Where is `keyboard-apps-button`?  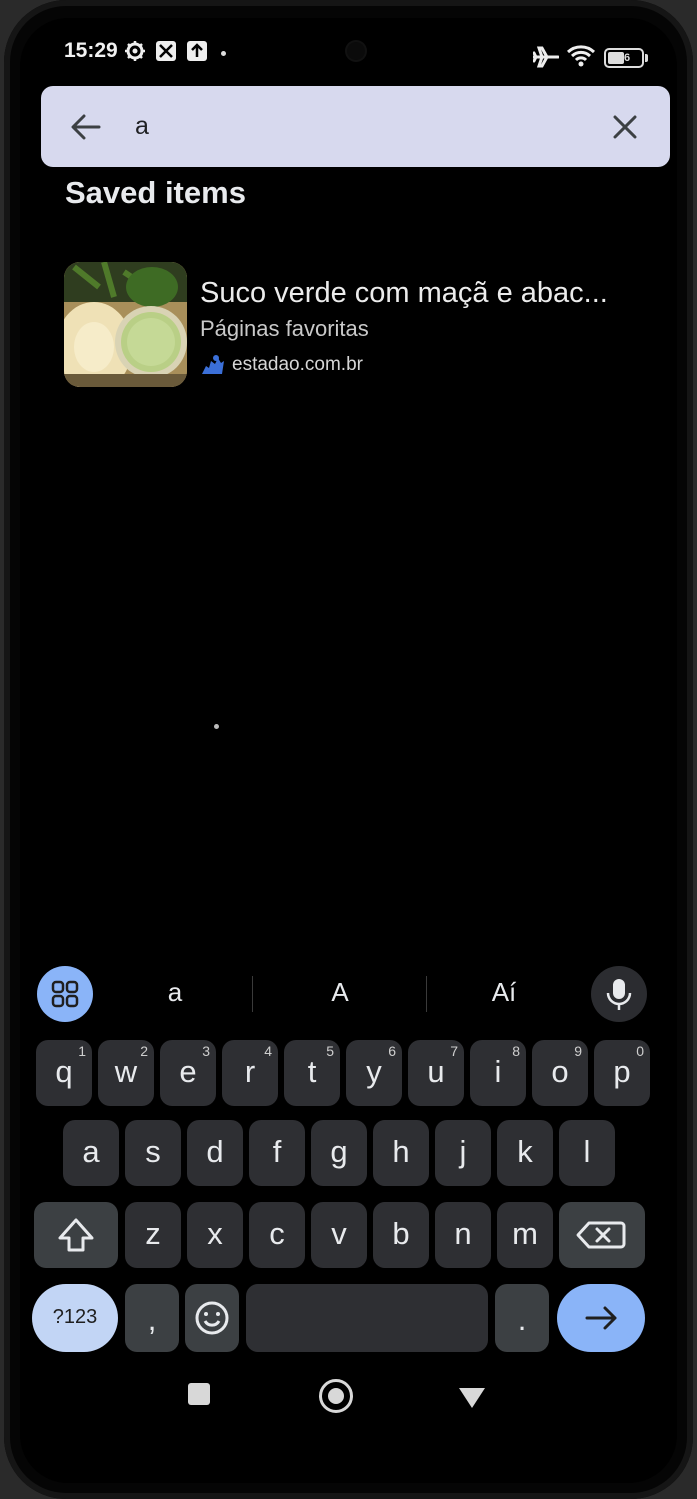
keyboard-apps-button is located at coordinates (65, 994).